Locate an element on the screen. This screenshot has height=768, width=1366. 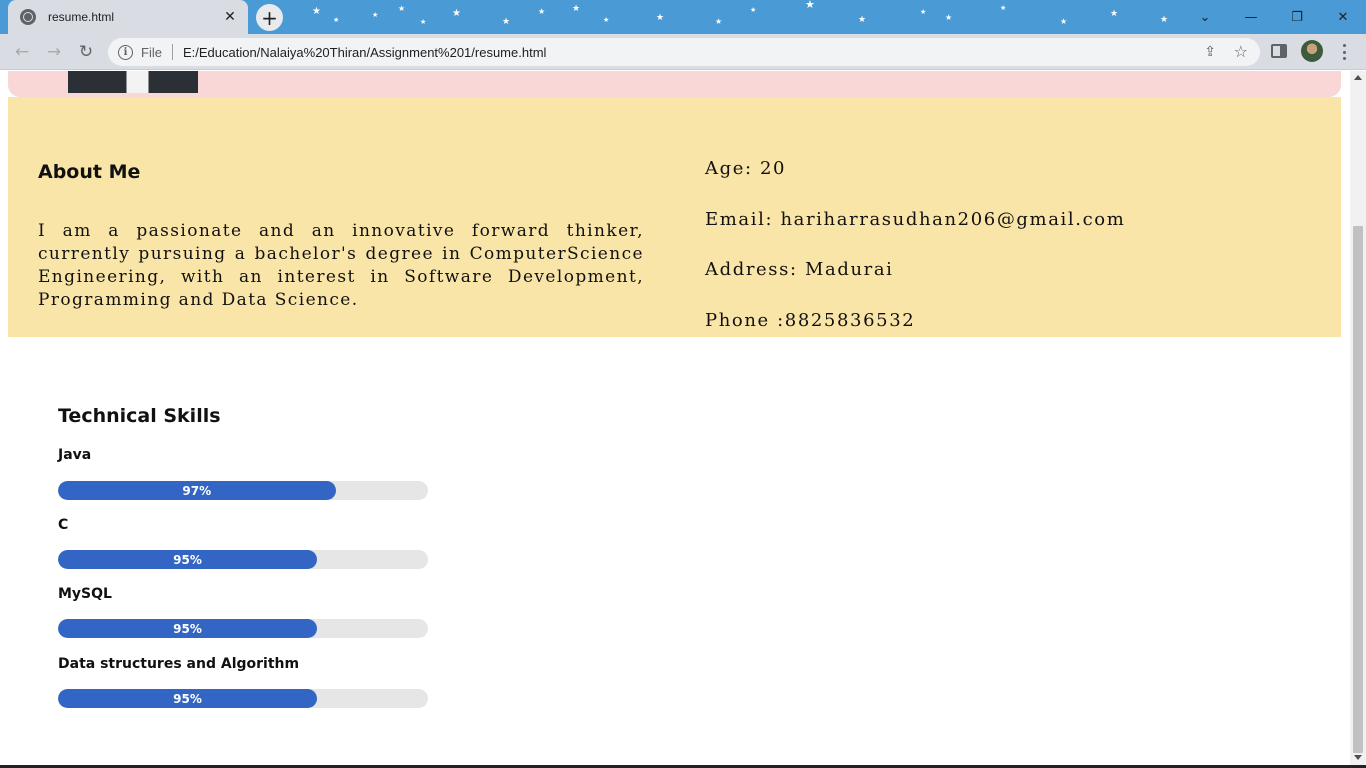
file-scheme-label: File is located at coordinates (151, 52).